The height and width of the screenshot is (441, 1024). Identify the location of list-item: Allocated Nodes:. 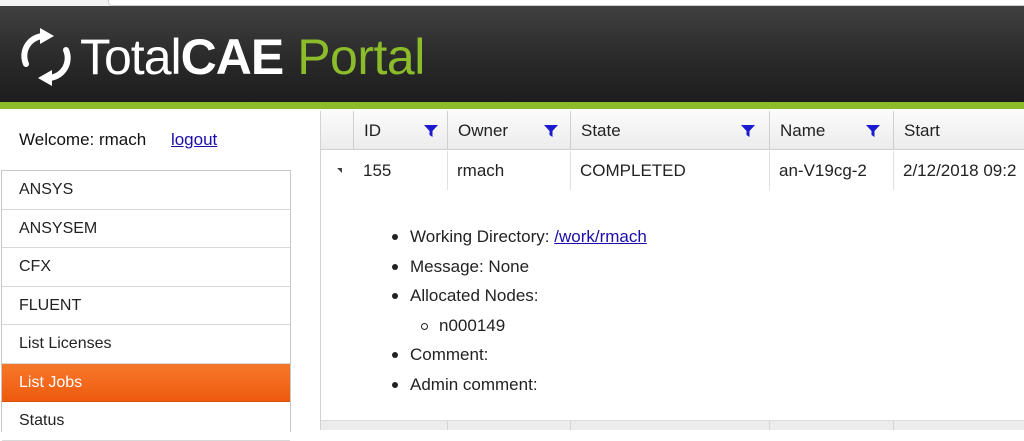
(519, 296).